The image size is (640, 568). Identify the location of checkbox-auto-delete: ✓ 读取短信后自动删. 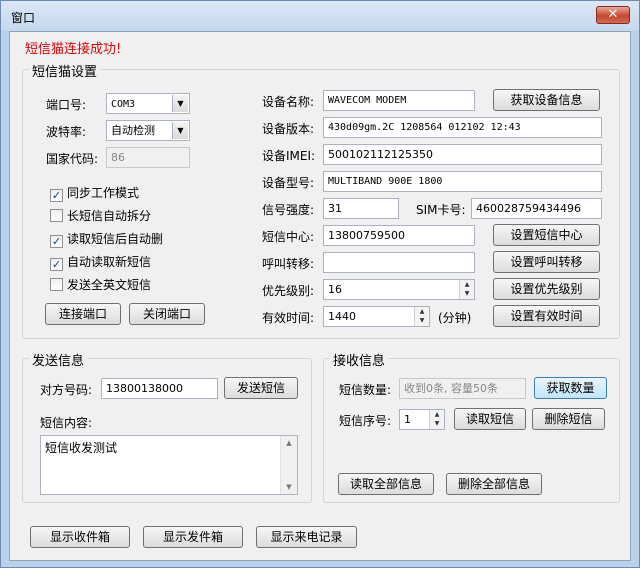
(106, 239).